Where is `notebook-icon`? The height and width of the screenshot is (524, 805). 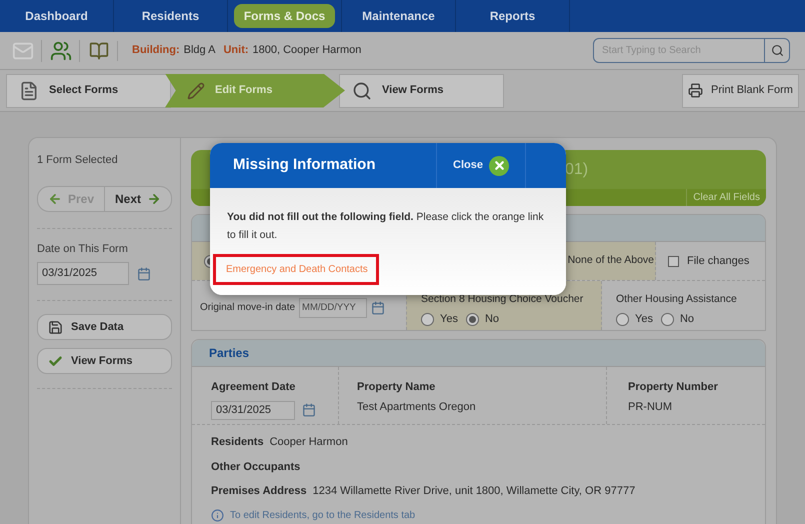
notebook-icon is located at coordinates (98, 50).